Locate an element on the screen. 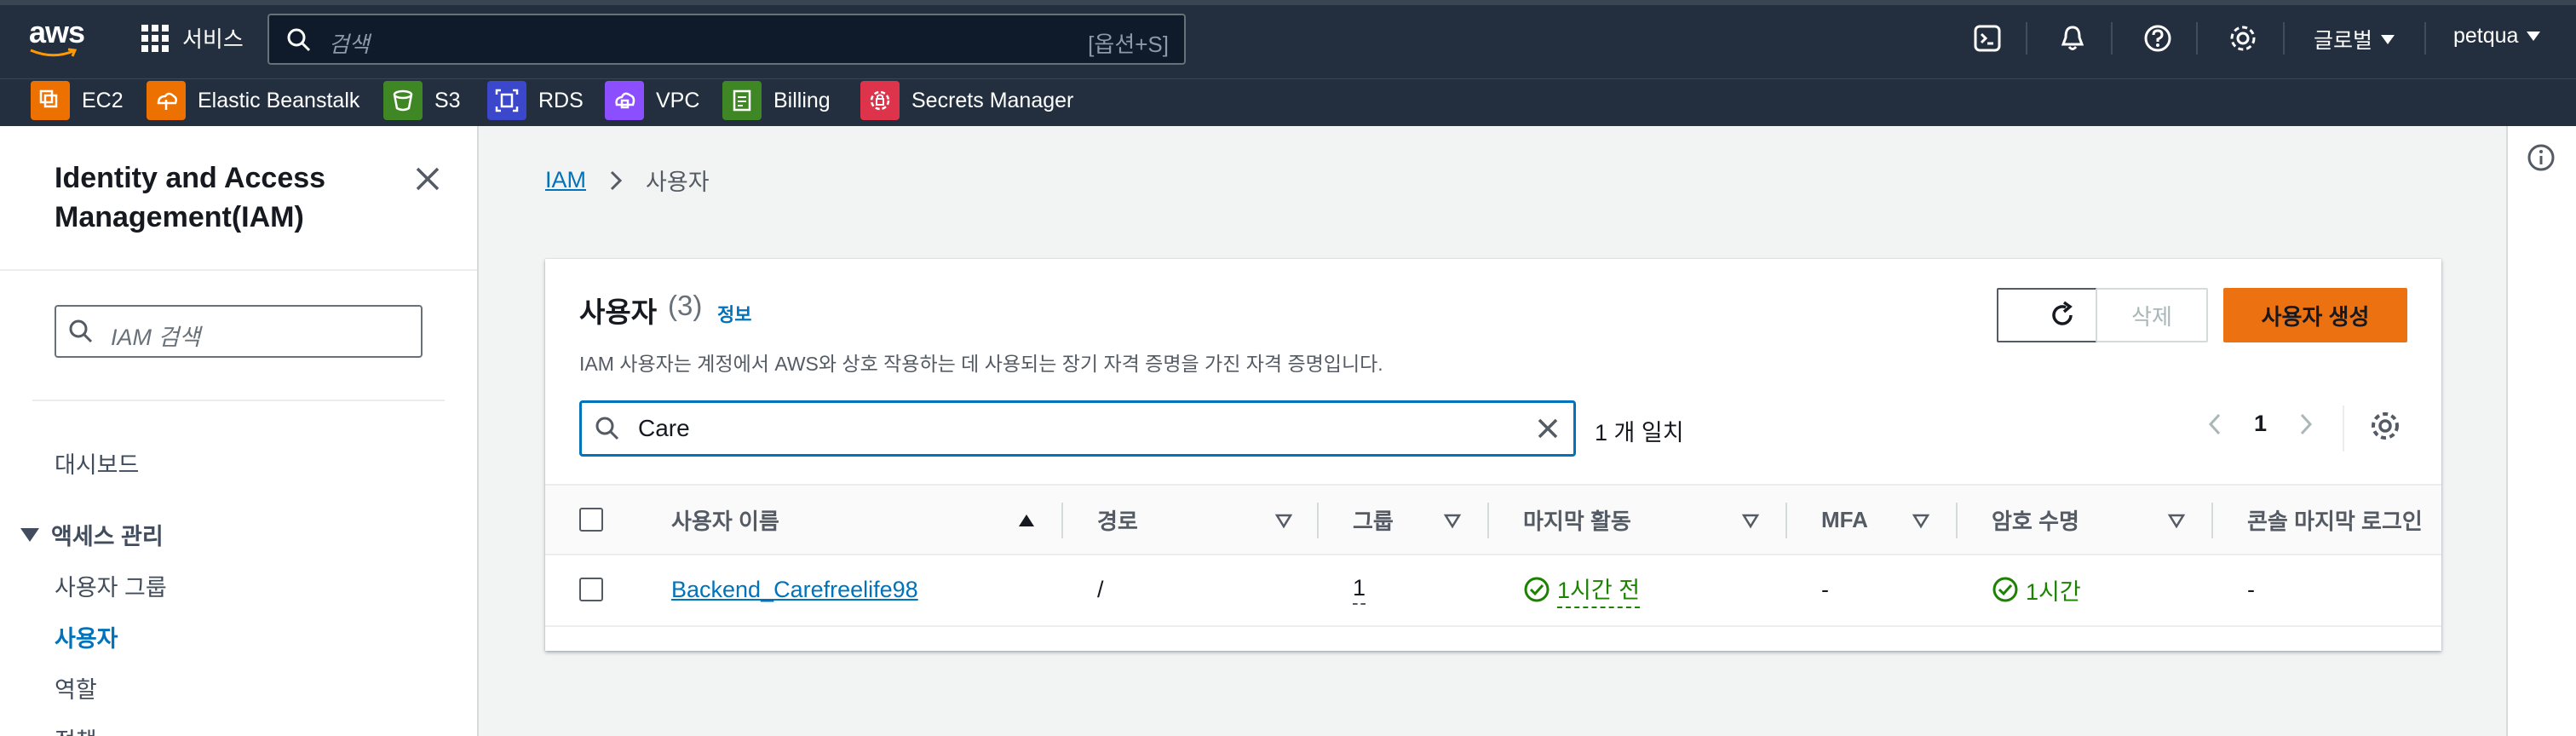  current-page: 1 is located at coordinates (2261, 424).